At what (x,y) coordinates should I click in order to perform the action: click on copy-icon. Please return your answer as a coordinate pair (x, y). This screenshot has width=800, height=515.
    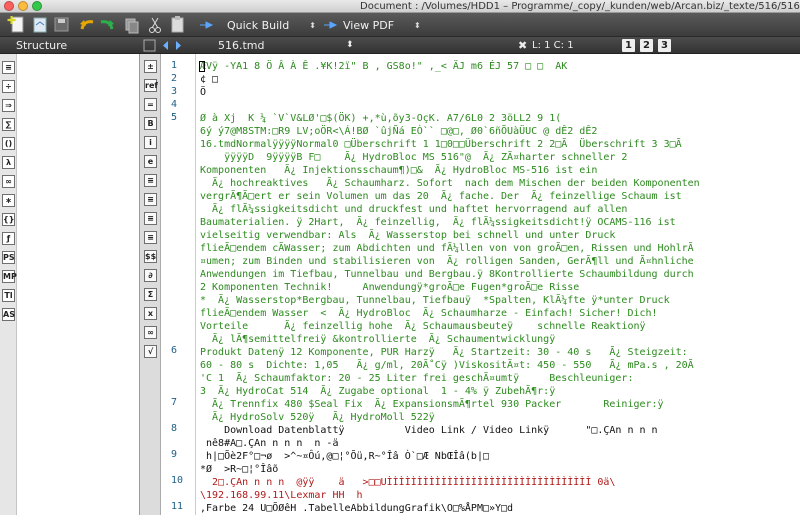
    Looking at the image, I should click on (132, 26).